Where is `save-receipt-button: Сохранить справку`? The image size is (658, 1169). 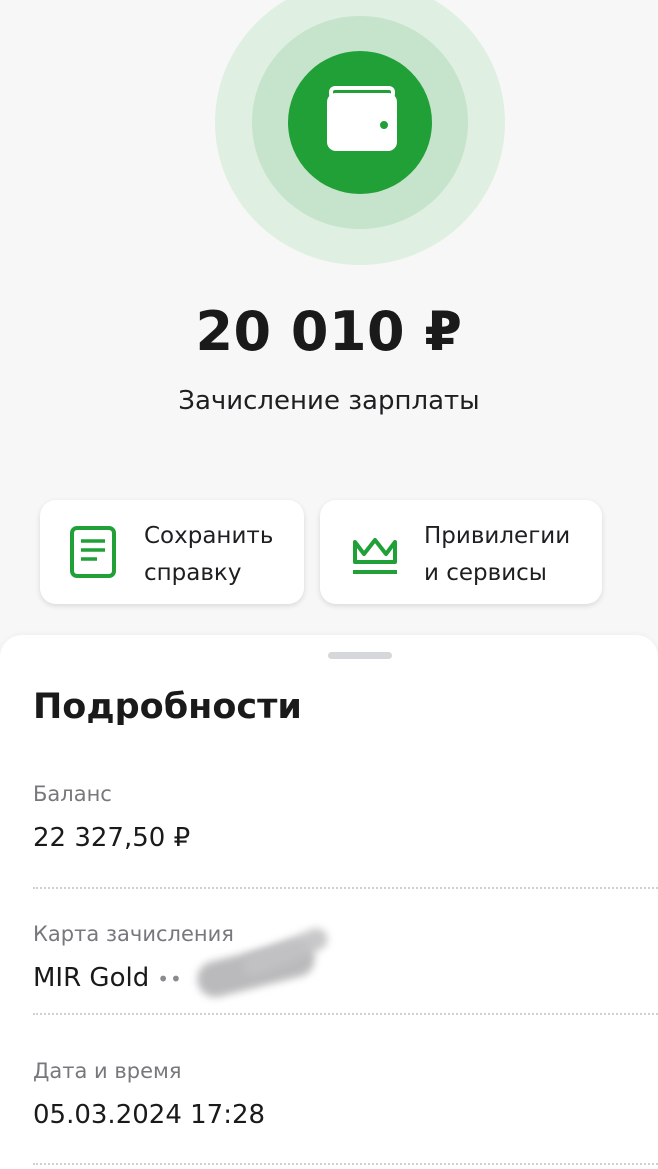
save-receipt-button: Сохранить справку is located at coordinates (172, 552).